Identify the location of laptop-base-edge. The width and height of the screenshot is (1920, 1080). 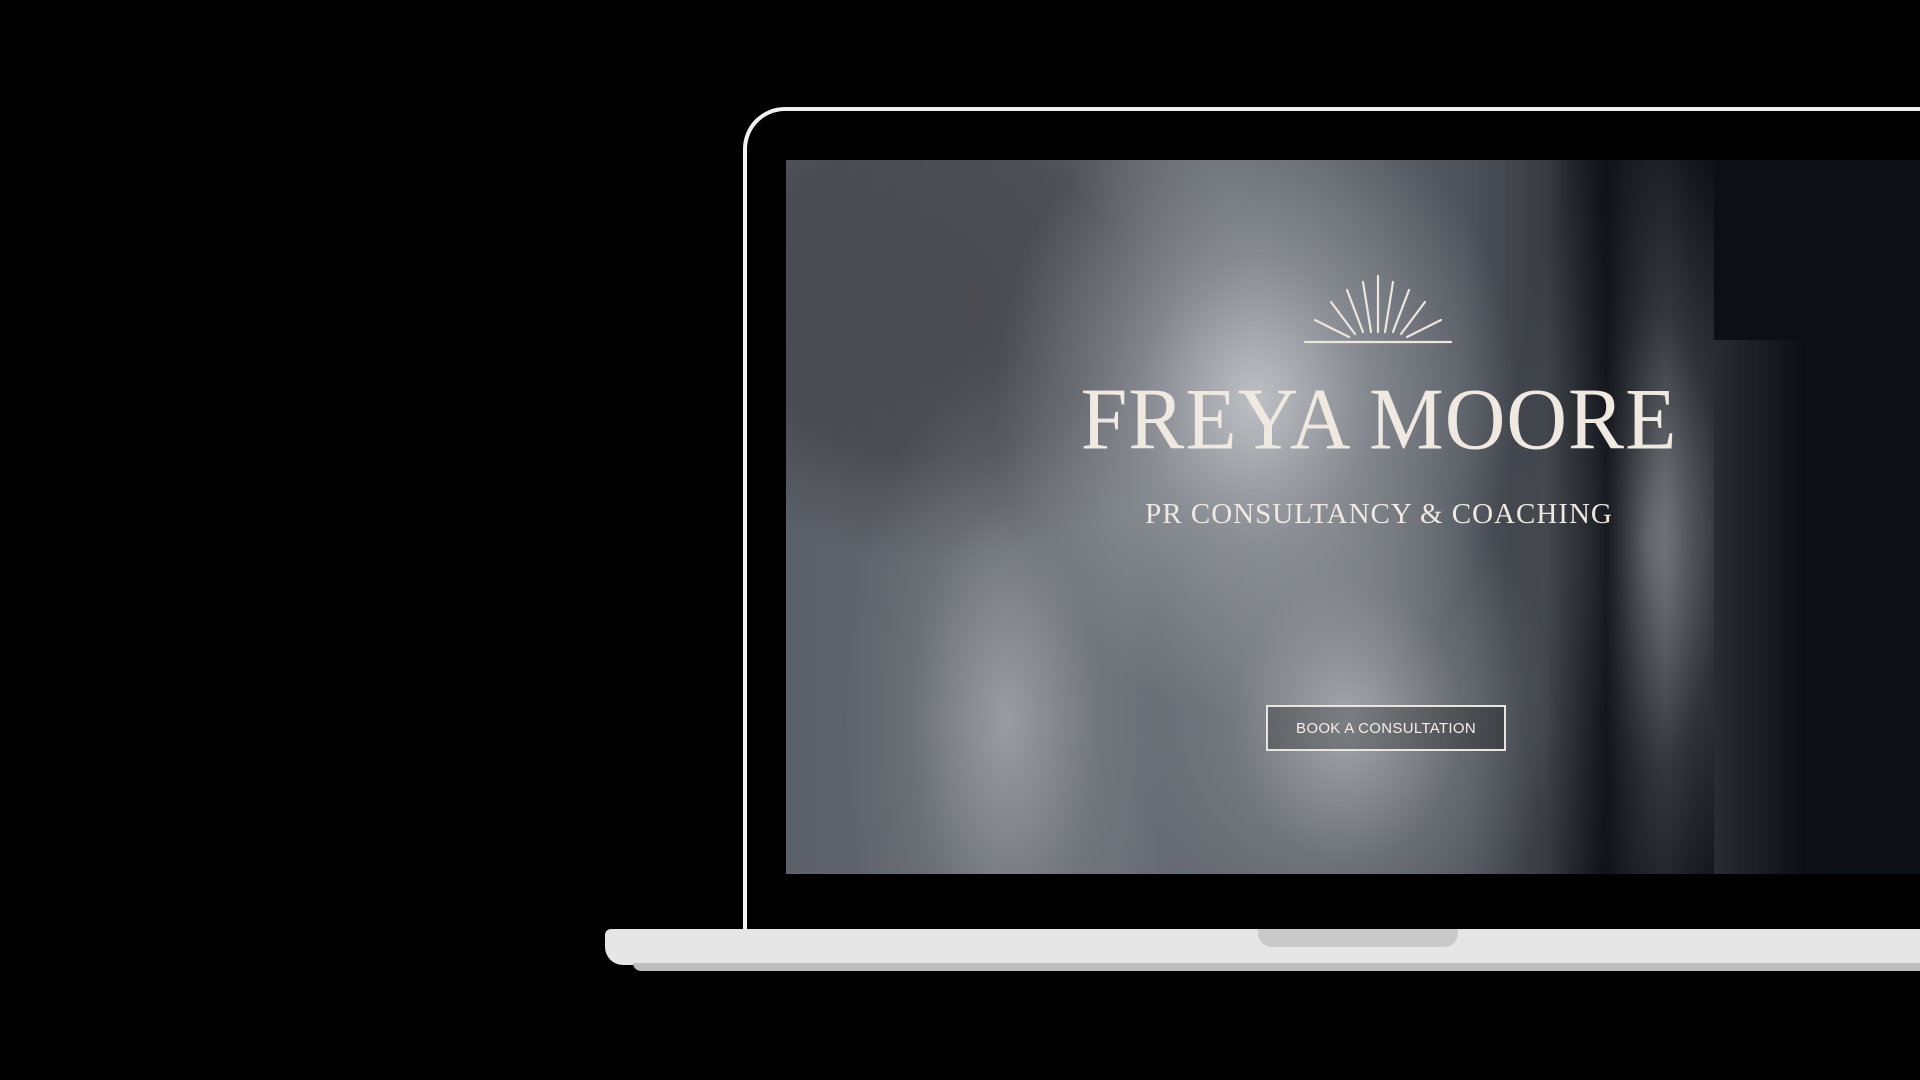
(1276, 967).